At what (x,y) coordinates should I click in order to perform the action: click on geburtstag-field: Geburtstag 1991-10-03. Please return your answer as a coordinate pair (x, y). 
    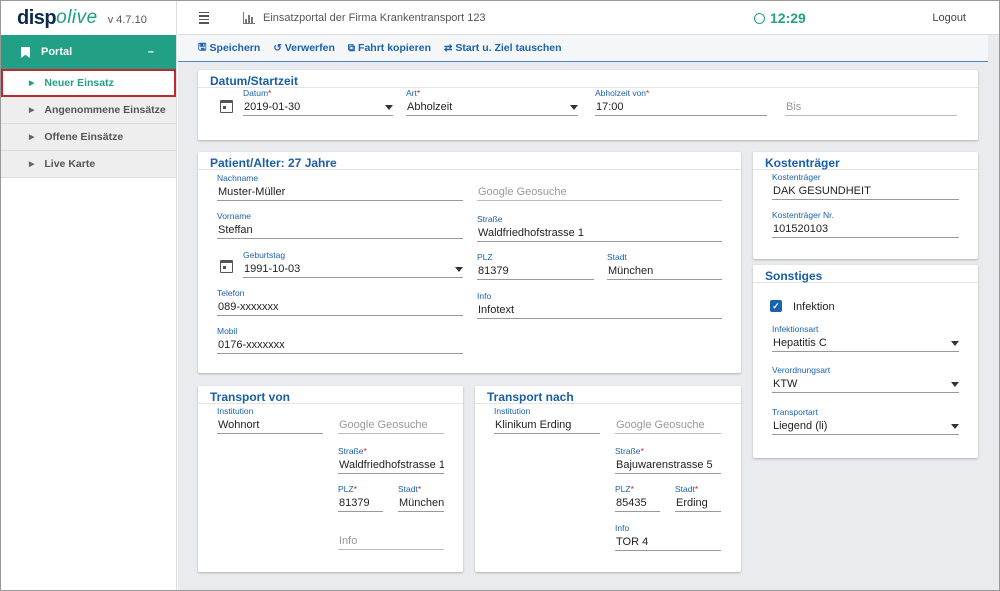
    Looking at the image, I should click on (353, 264).